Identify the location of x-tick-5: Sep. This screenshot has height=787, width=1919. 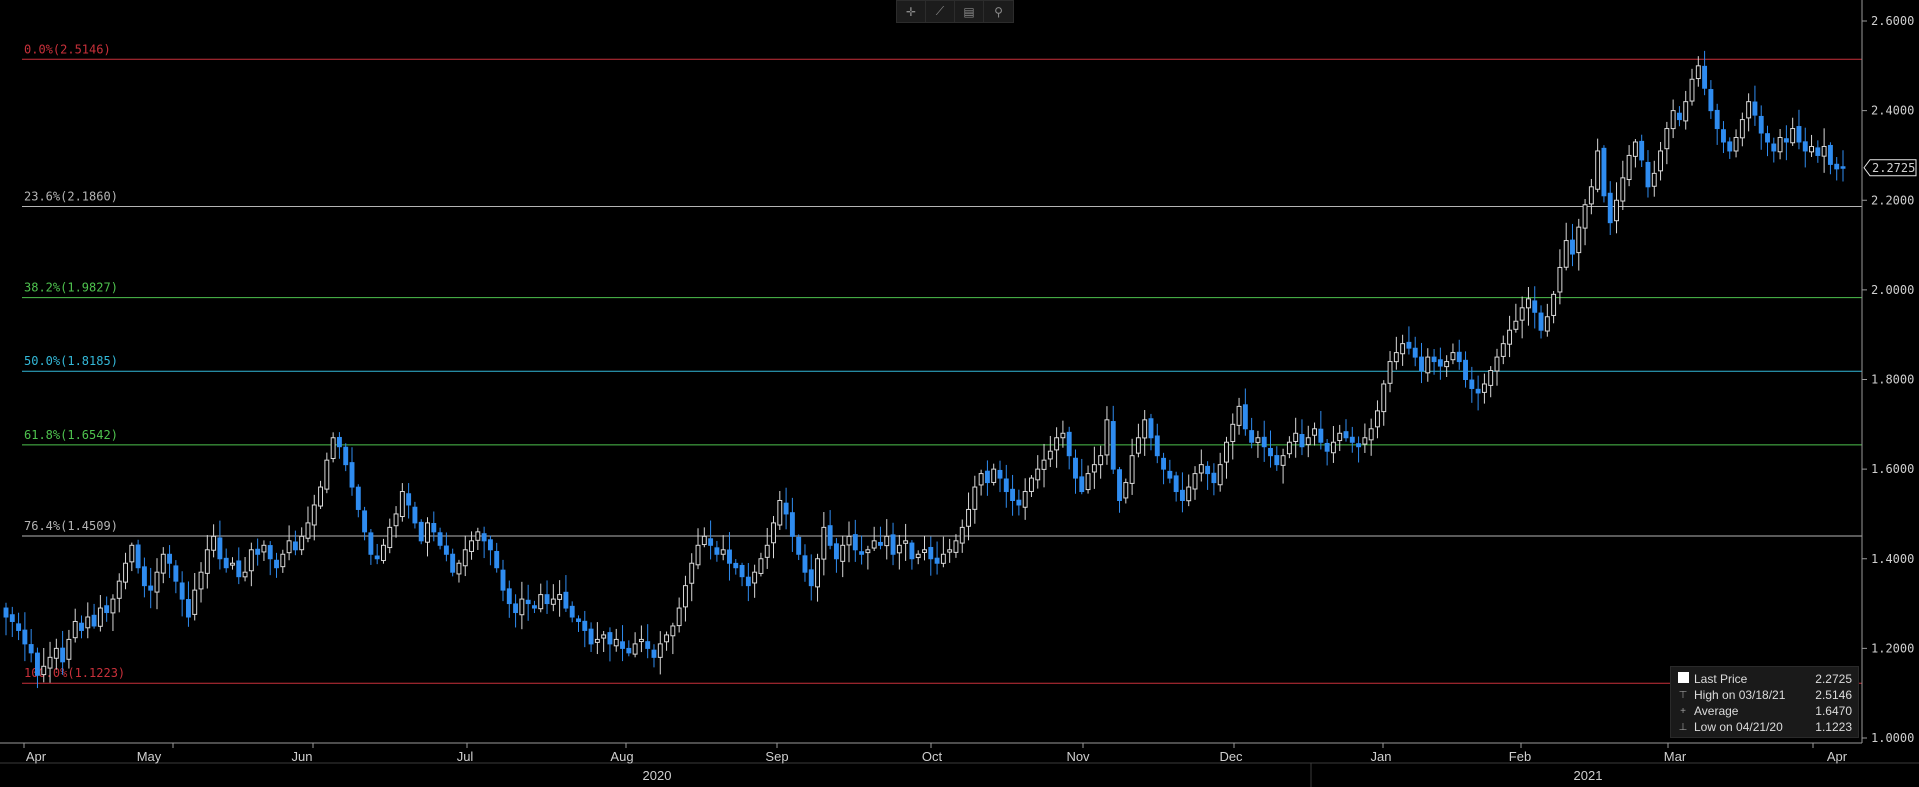
(776, 756).